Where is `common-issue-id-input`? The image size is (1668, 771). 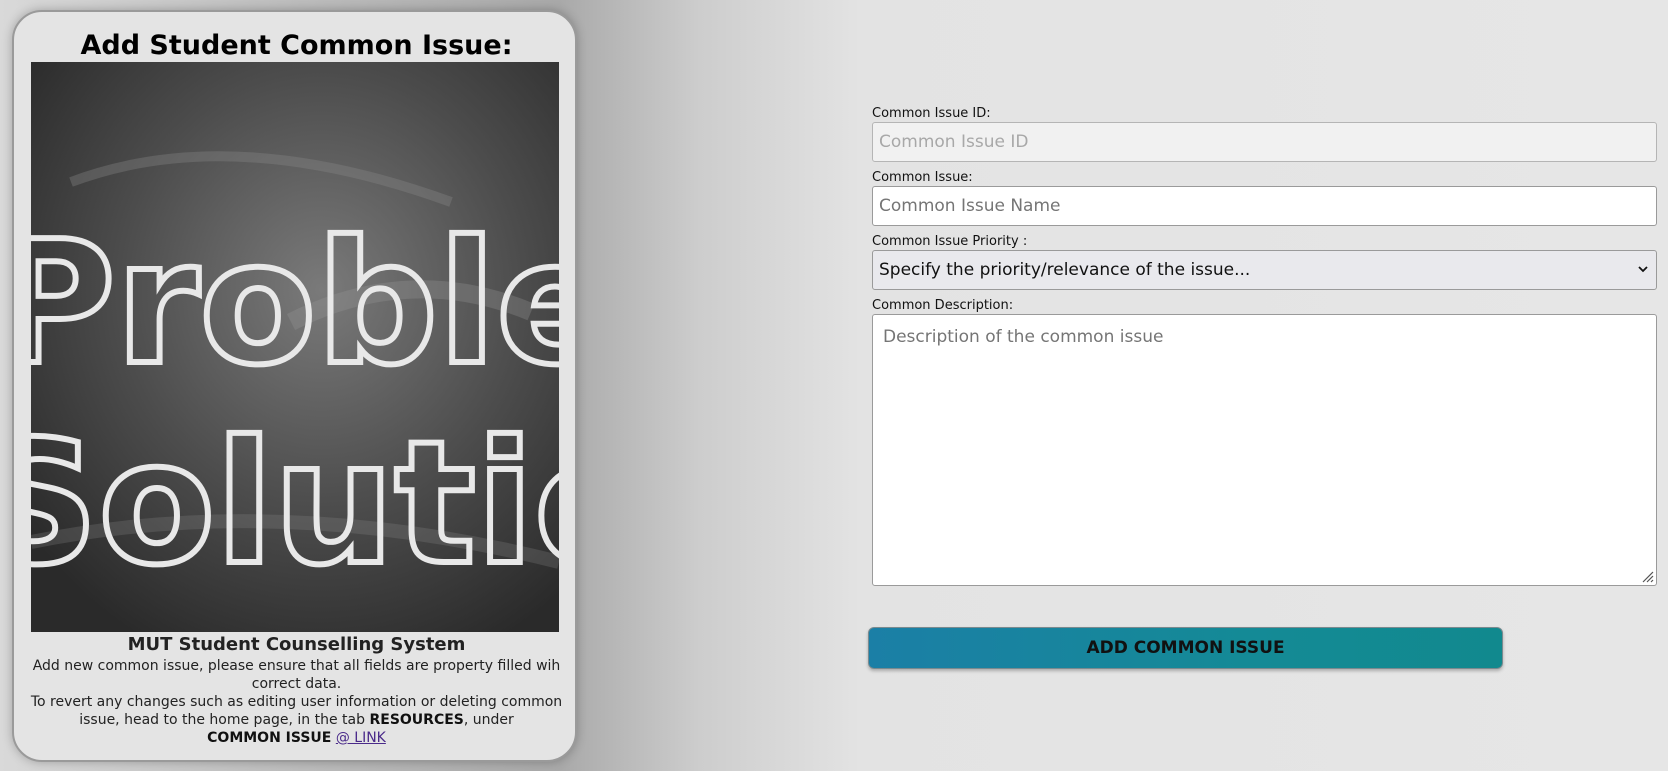
common-issue-id-input is located at coordinates (1264, 142).